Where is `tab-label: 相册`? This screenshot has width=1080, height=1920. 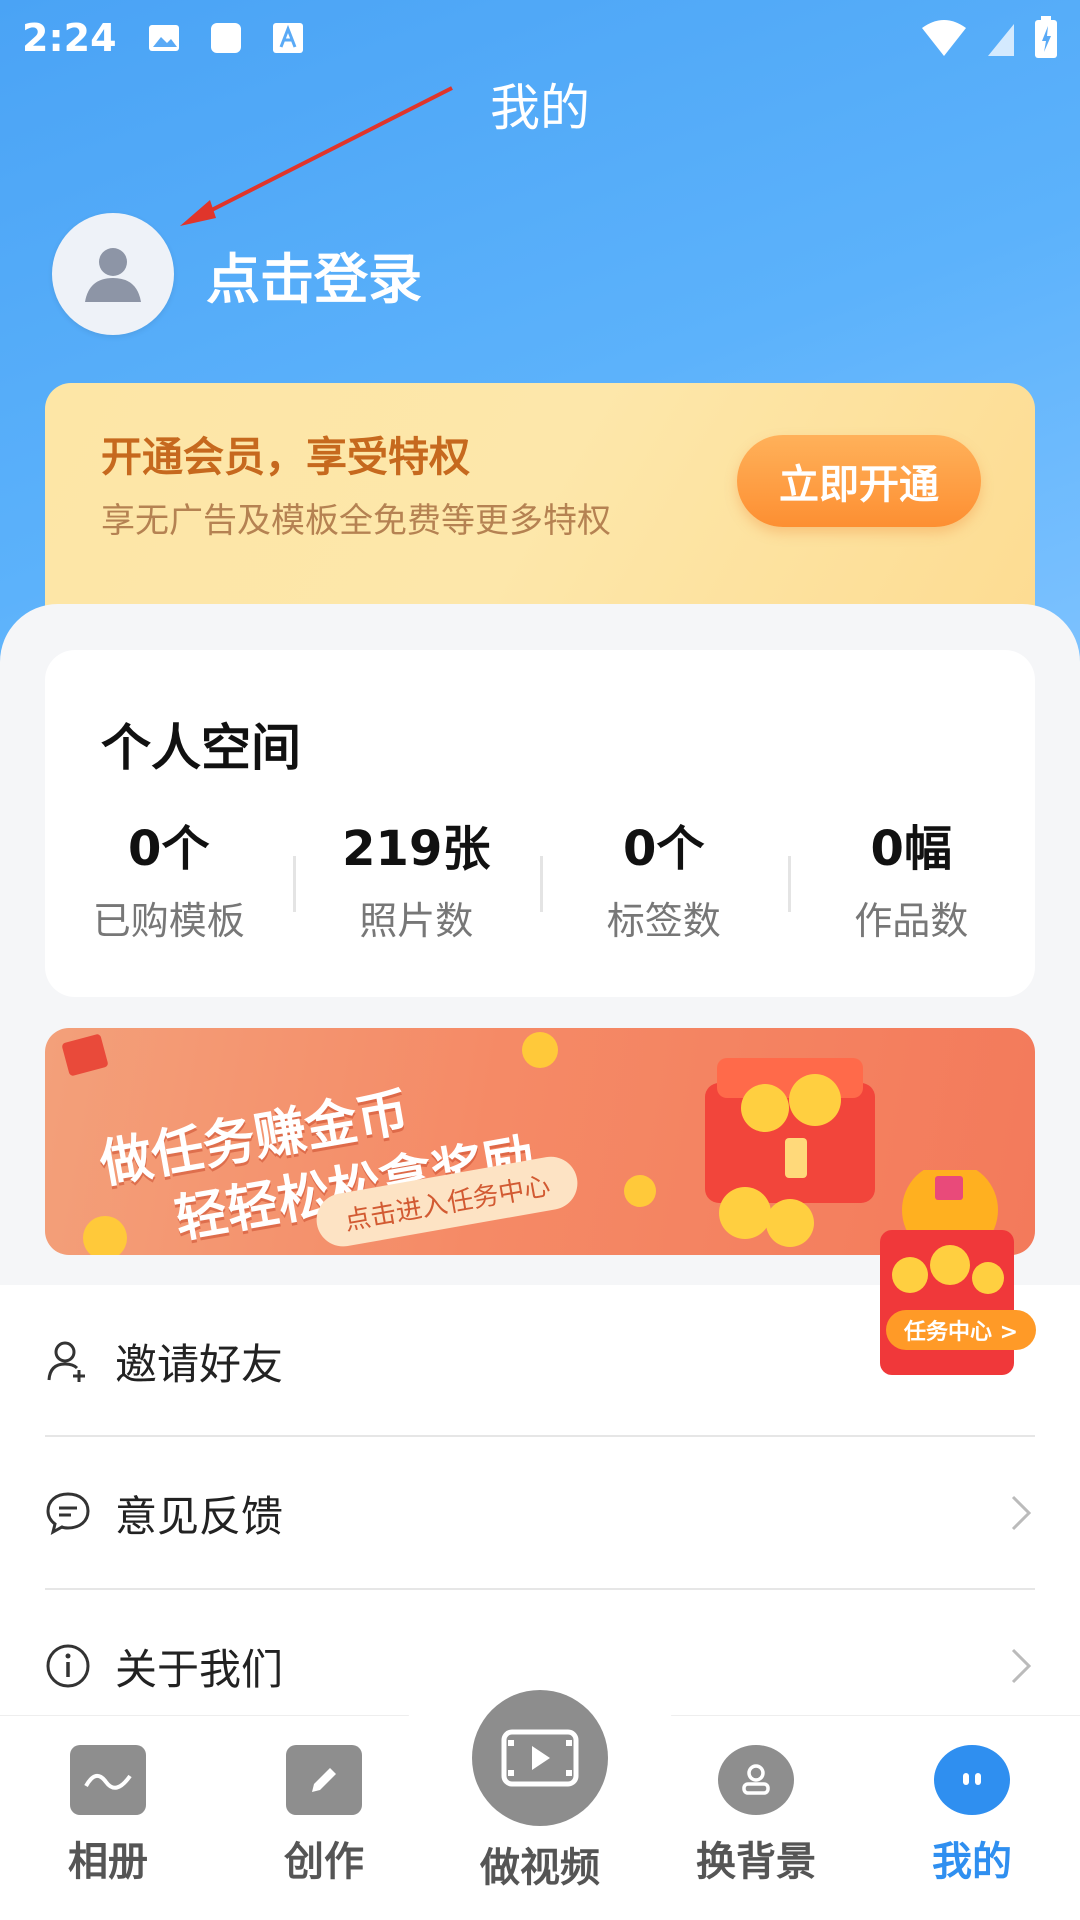
tab-label: 相册 is located at coordinates (108, 1862).